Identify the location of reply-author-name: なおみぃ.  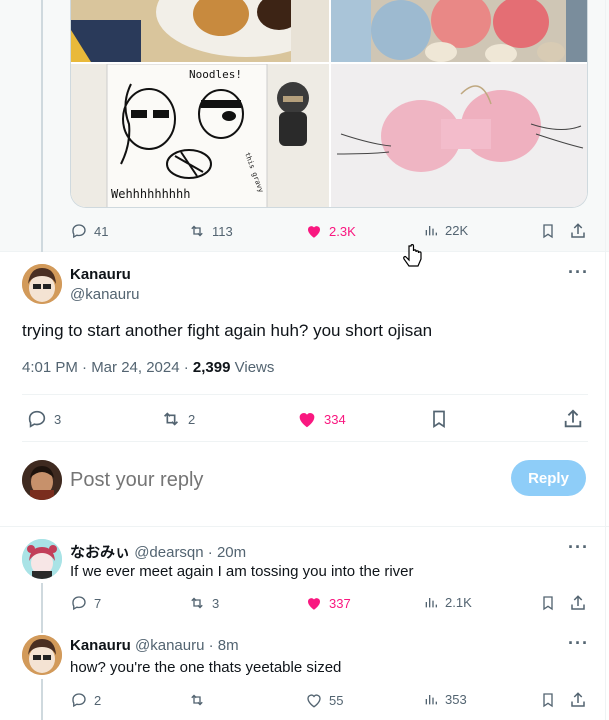
(100, 552).